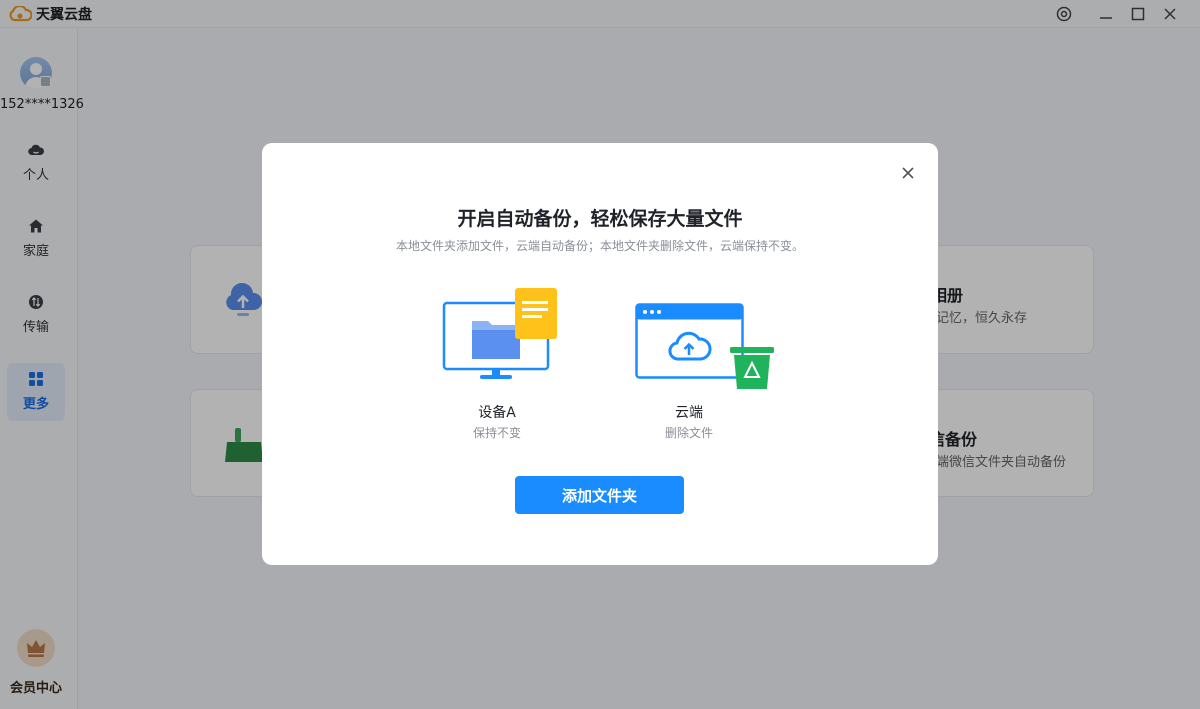 The image size is (1200, 709). I want to click on cloud-sublabel: 删除文件, so click(688, 433).